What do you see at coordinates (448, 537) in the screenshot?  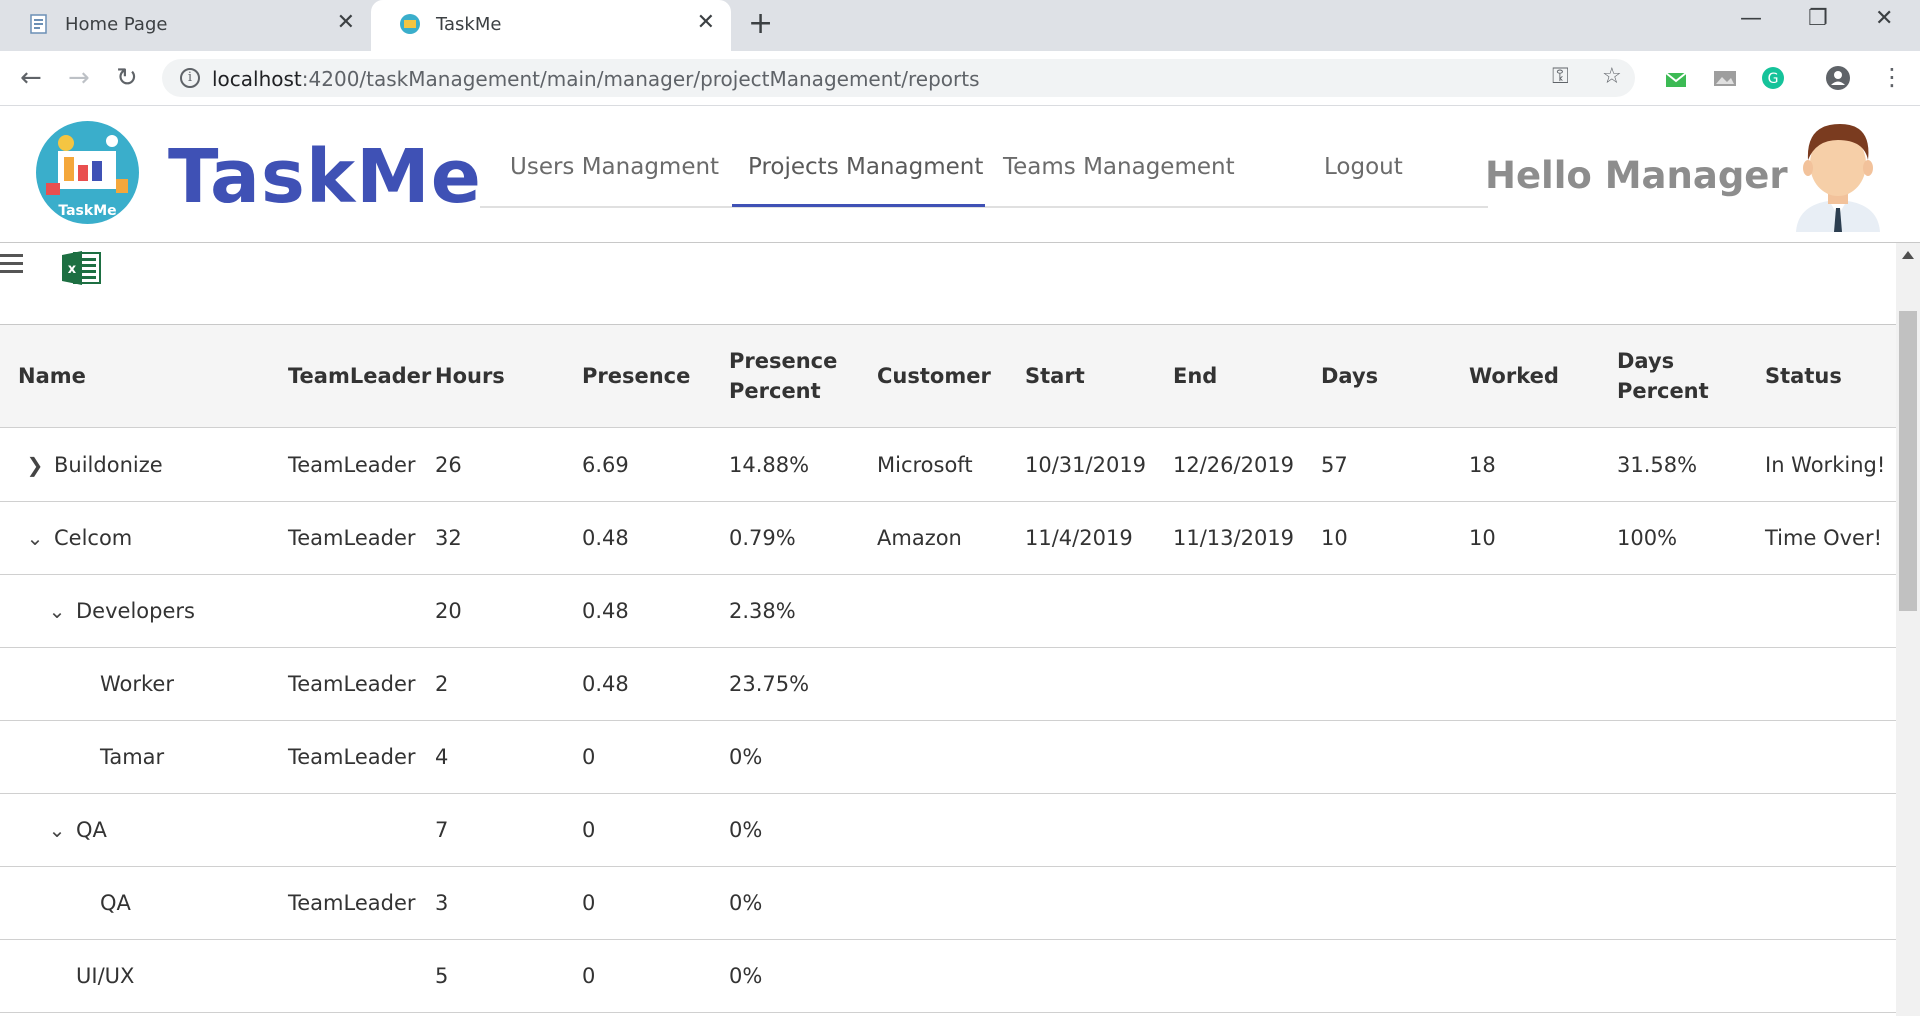 I see `hours-cell: 32` at bounding box center [448, 537].